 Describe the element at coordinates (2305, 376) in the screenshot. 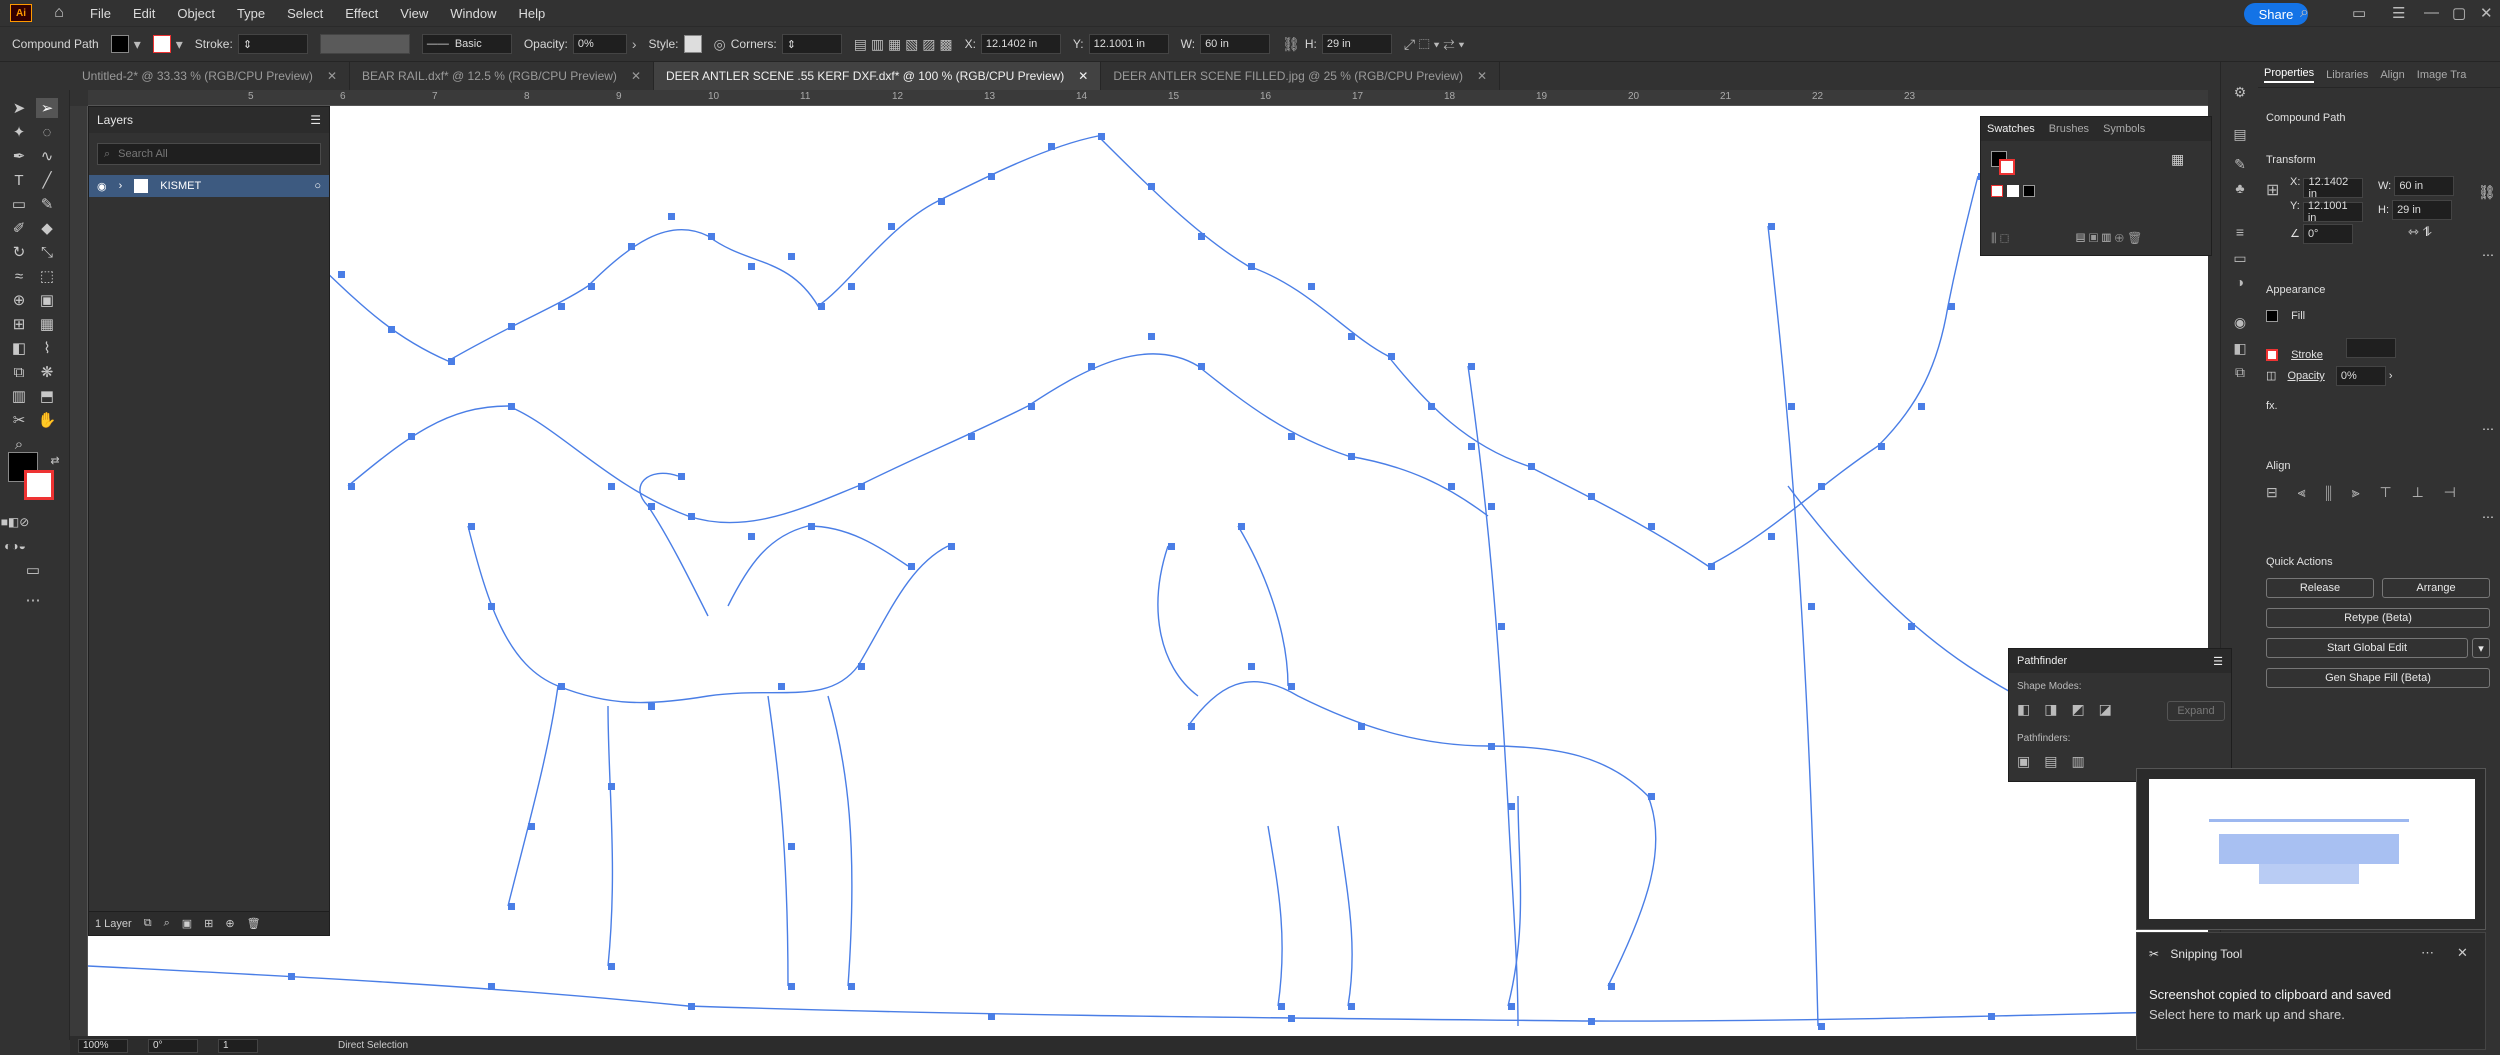

I see `opacity-label: Opacity` at that location.